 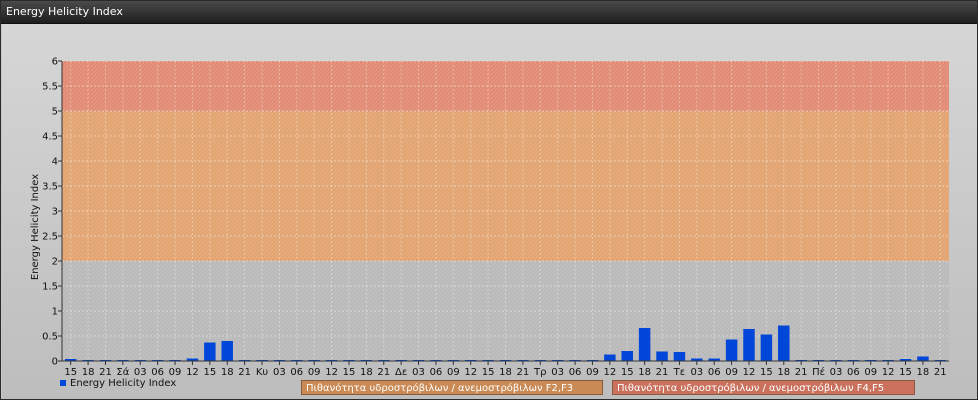 I want to click on y-axis: 0 0.5 1 1.5 2 2.5 3 3.5 4 4.5 5 5.5 6, so click(x=52, y=212).